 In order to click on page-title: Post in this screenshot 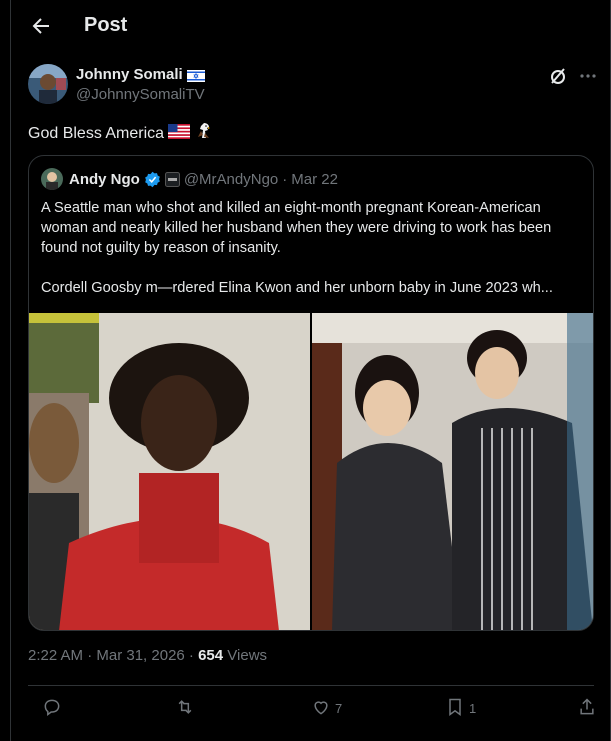, I will do `click(106, 25)`.